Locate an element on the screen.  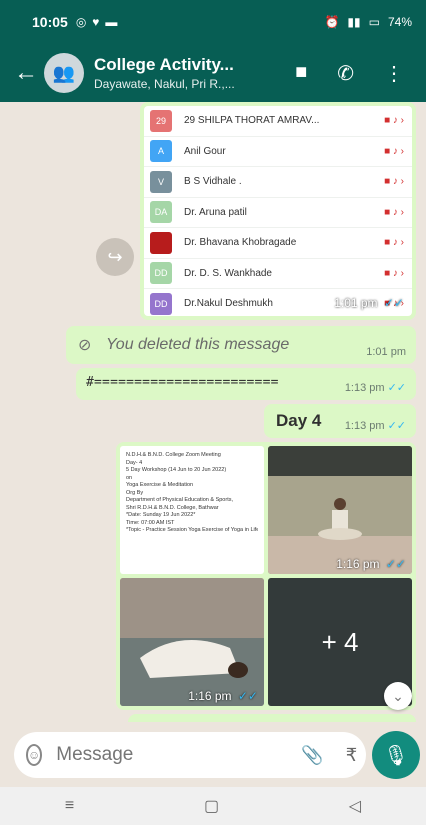
battery-level: 74% is located at coordinates (399, 22).